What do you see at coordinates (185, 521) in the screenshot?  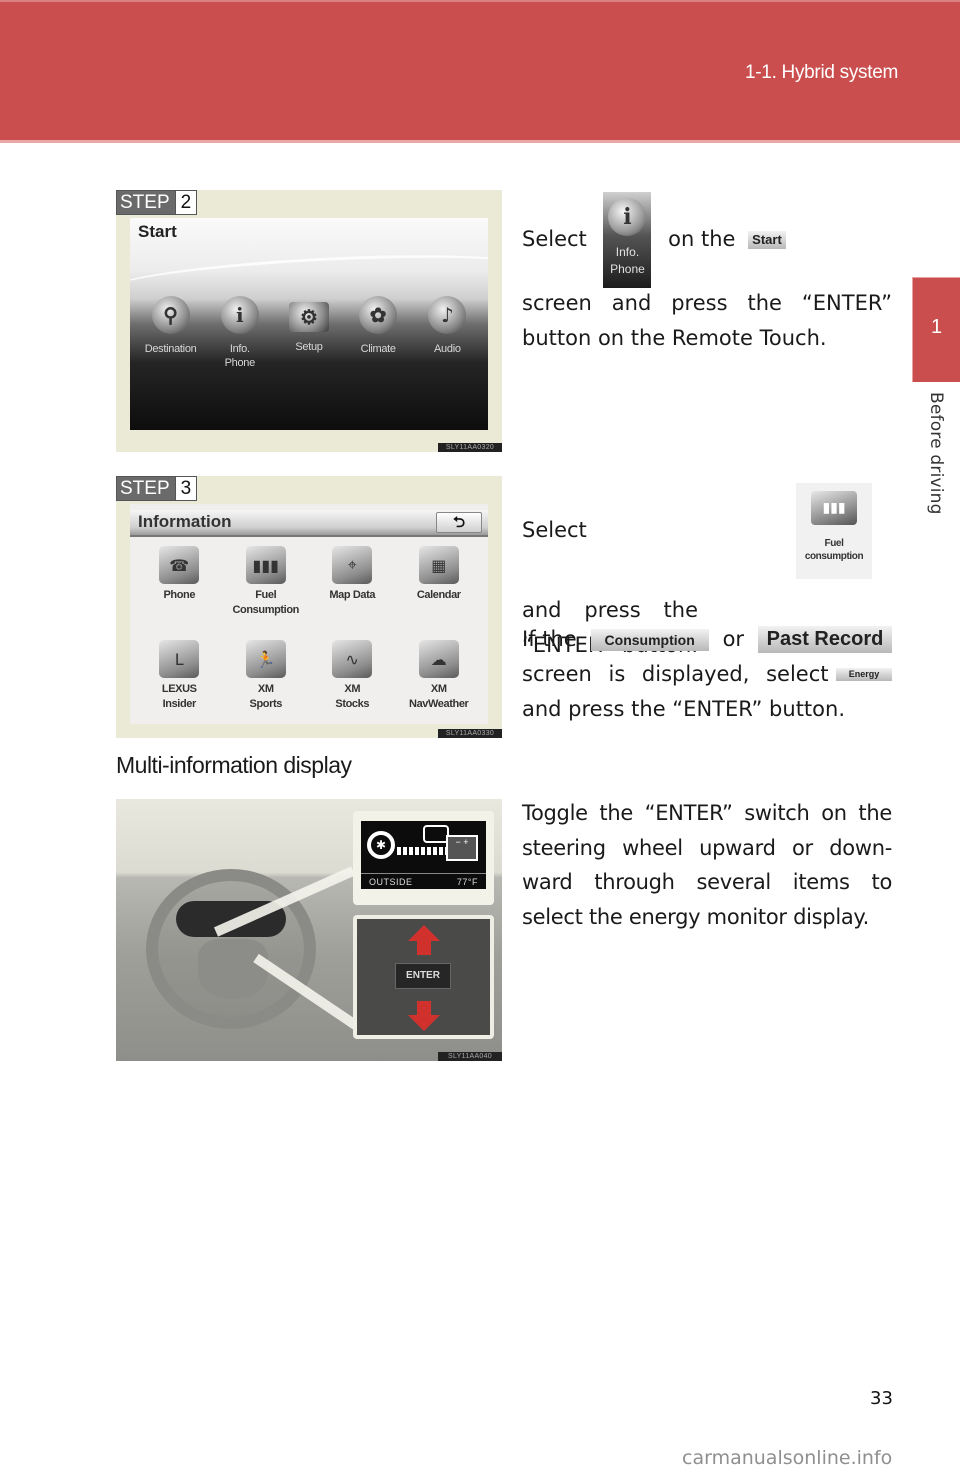 I see `information-title: Information` at bounding box center [185, 521].